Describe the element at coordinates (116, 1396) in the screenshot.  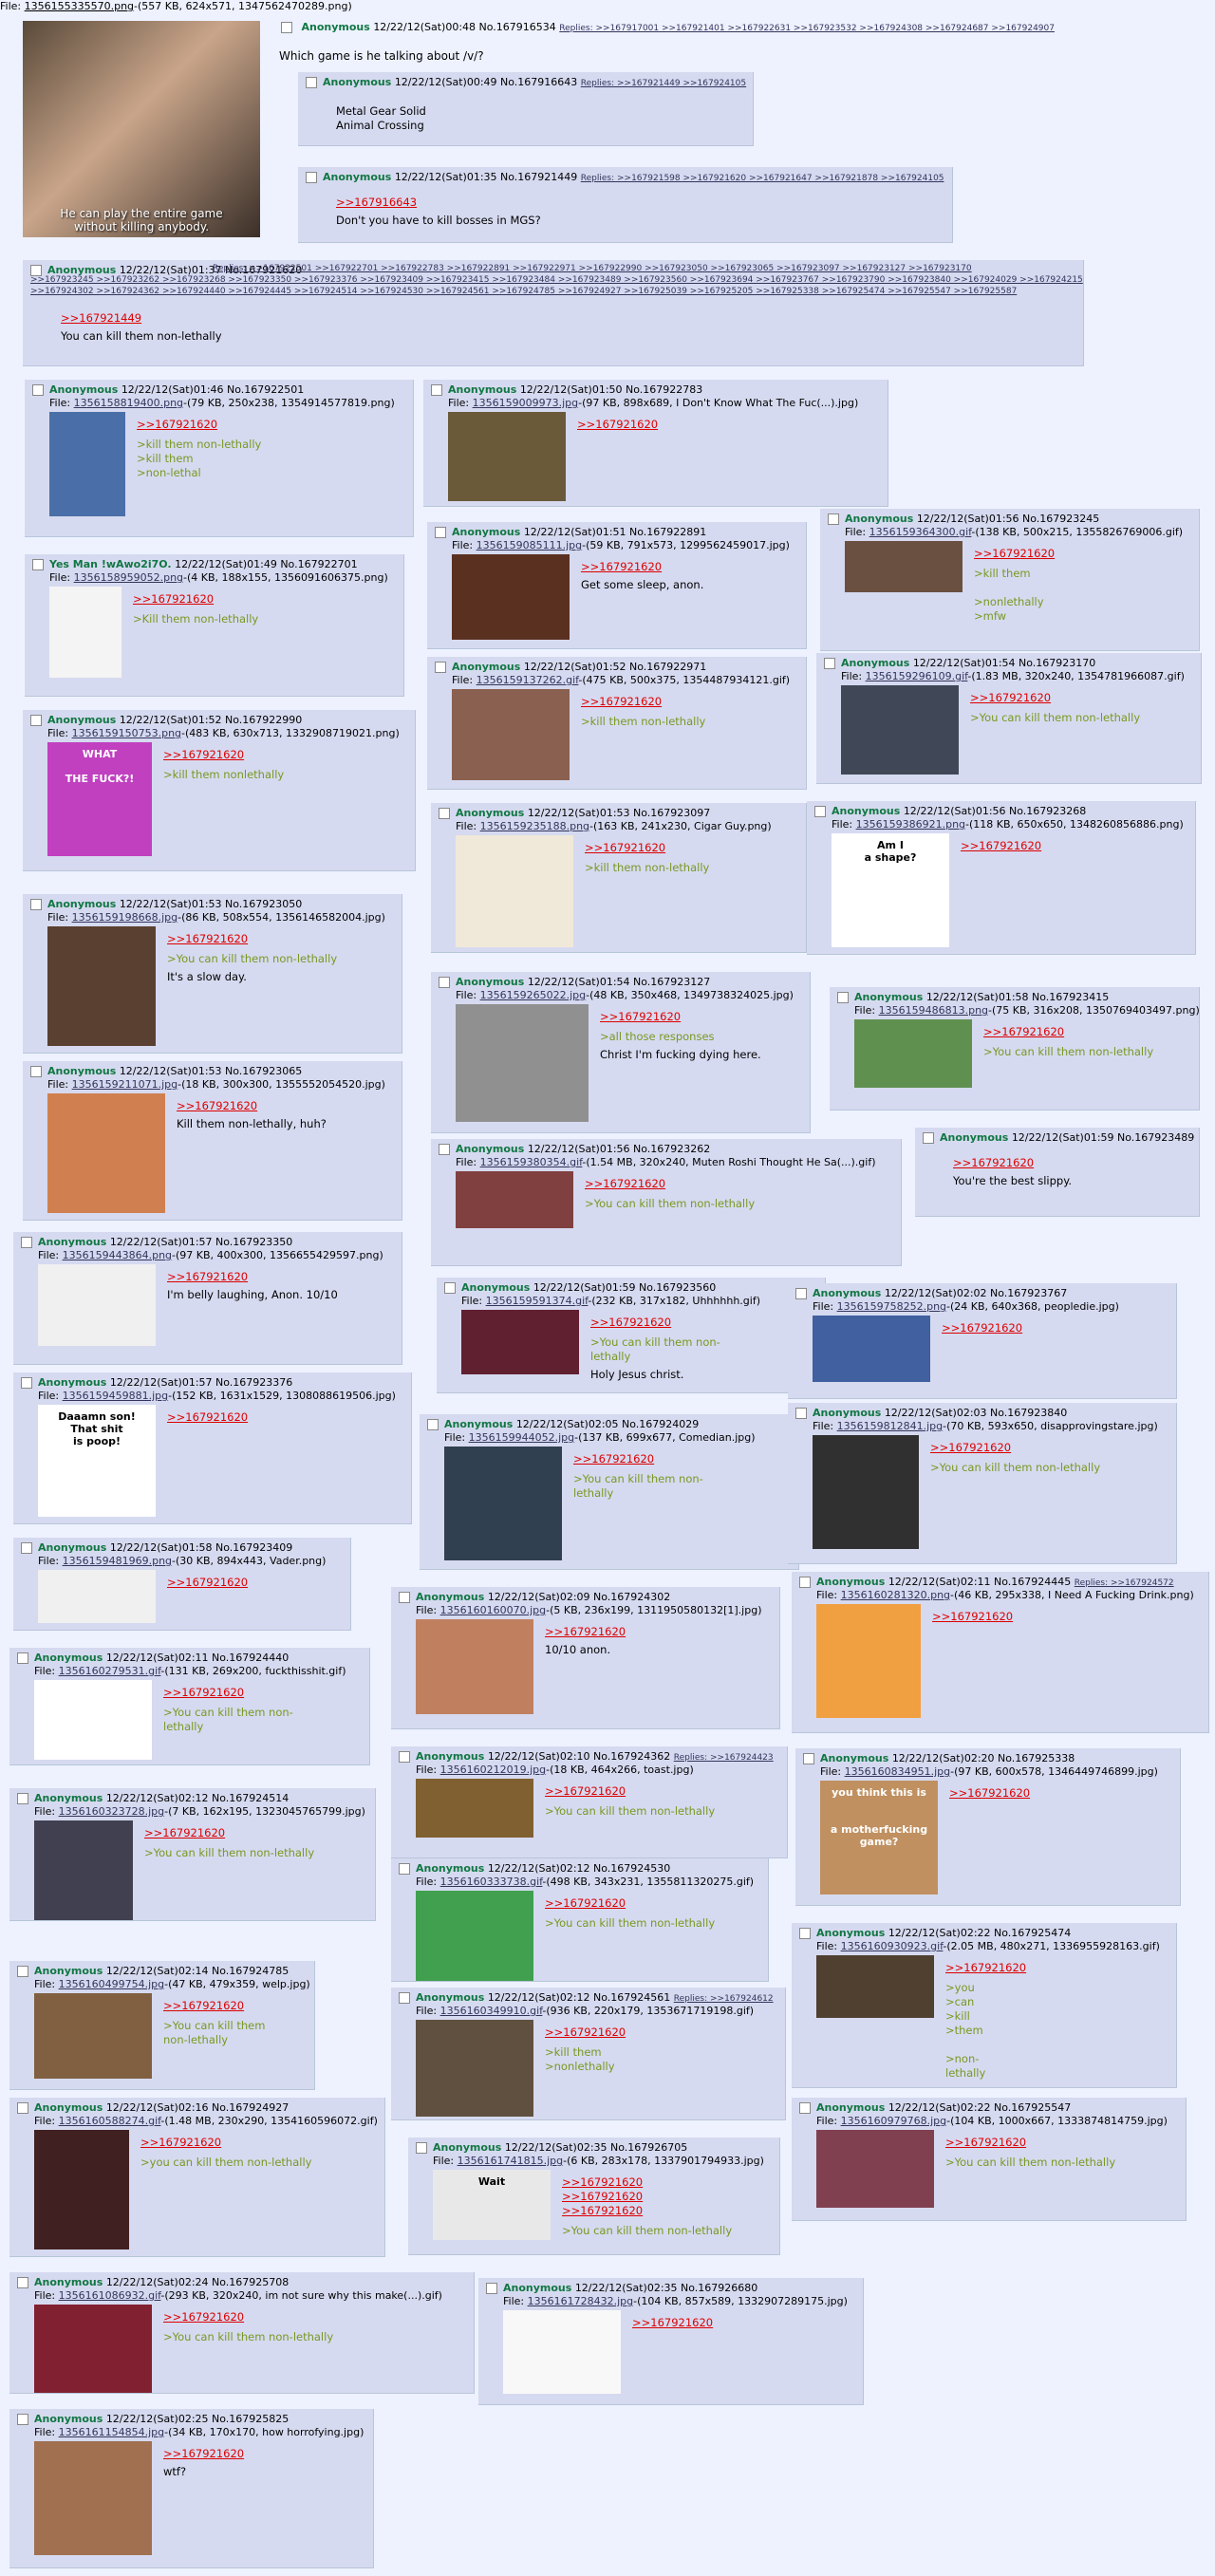
I see `file-link: 1356159459881.jpg` at that location.